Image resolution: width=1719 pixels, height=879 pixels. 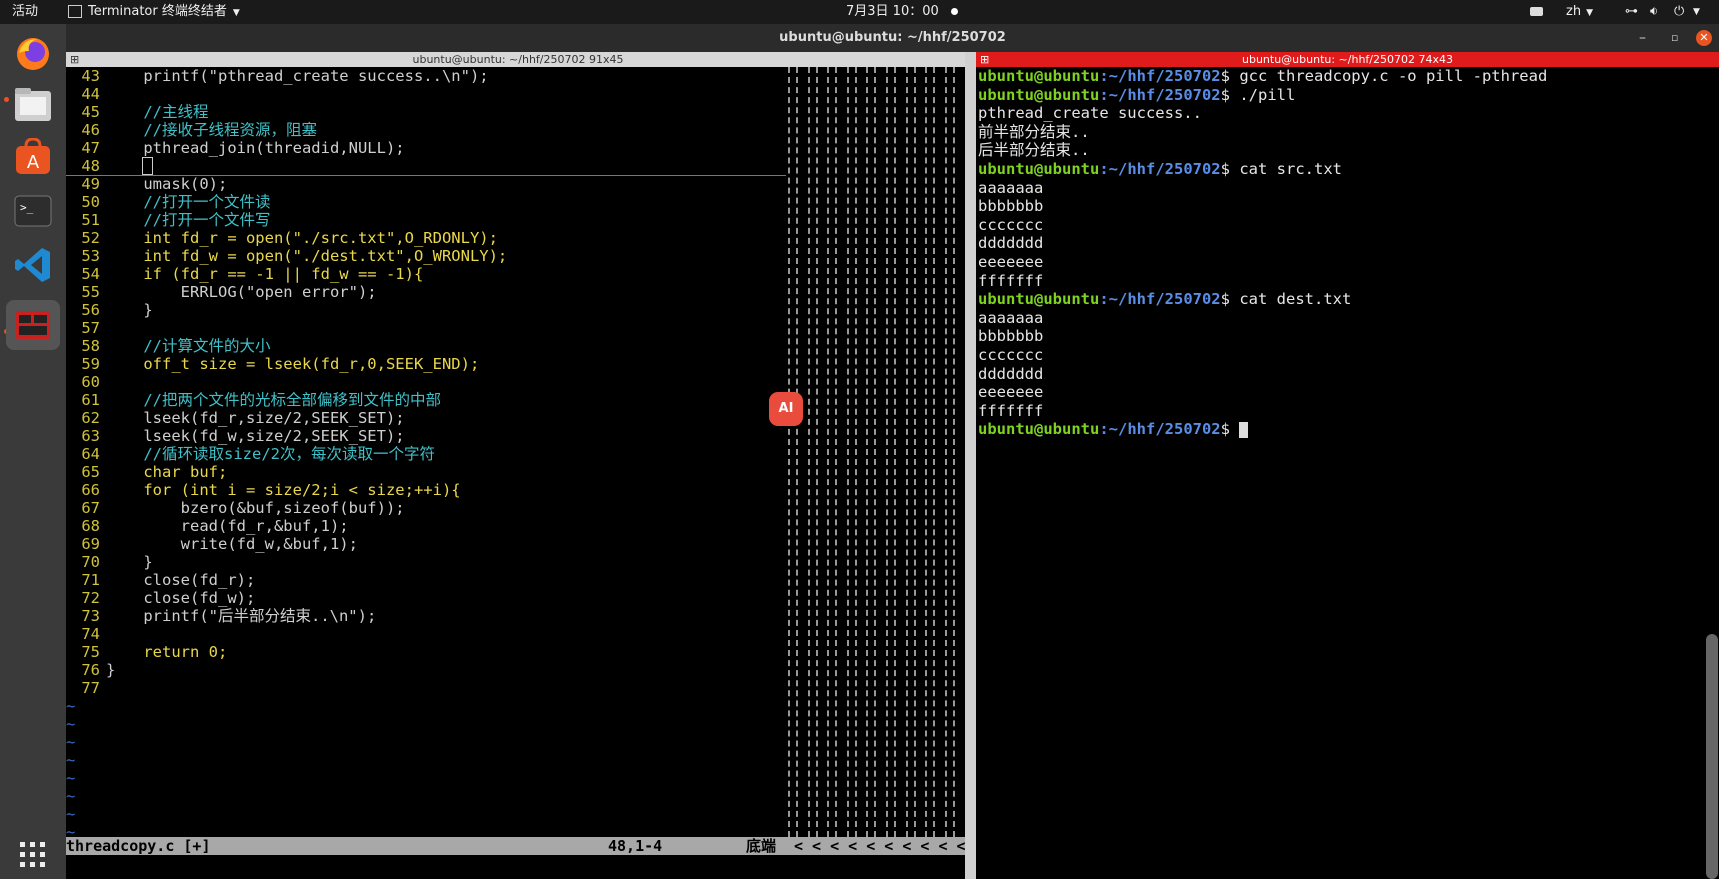 What do you see at coordinates (1347, 59) in the screenshot?
I see `right-pane-titlebar: ⊞ ubuntu@ubuntu: ~/hhf/250702 74x43` at bounding box center [1347, 59].